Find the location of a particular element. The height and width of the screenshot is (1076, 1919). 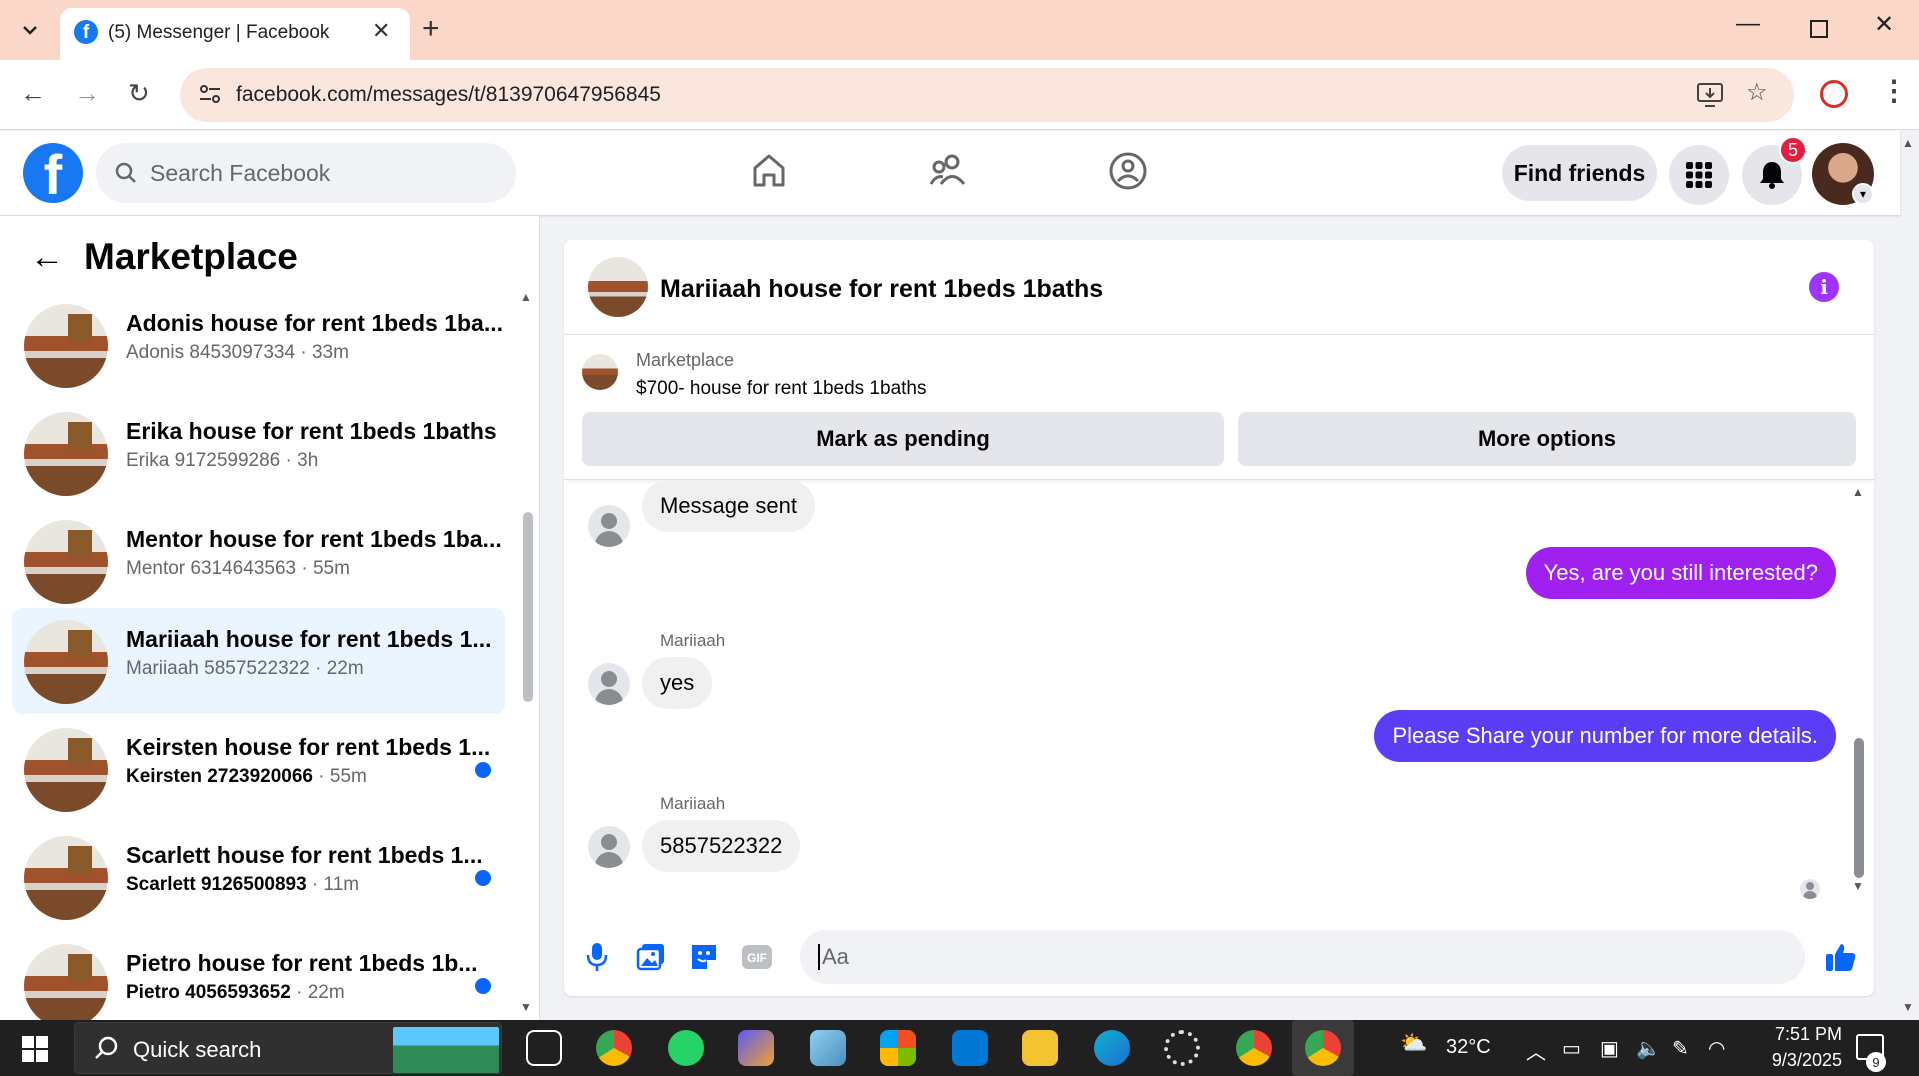

tab-close-icon: ✕ is located at coordinates (381, 31).